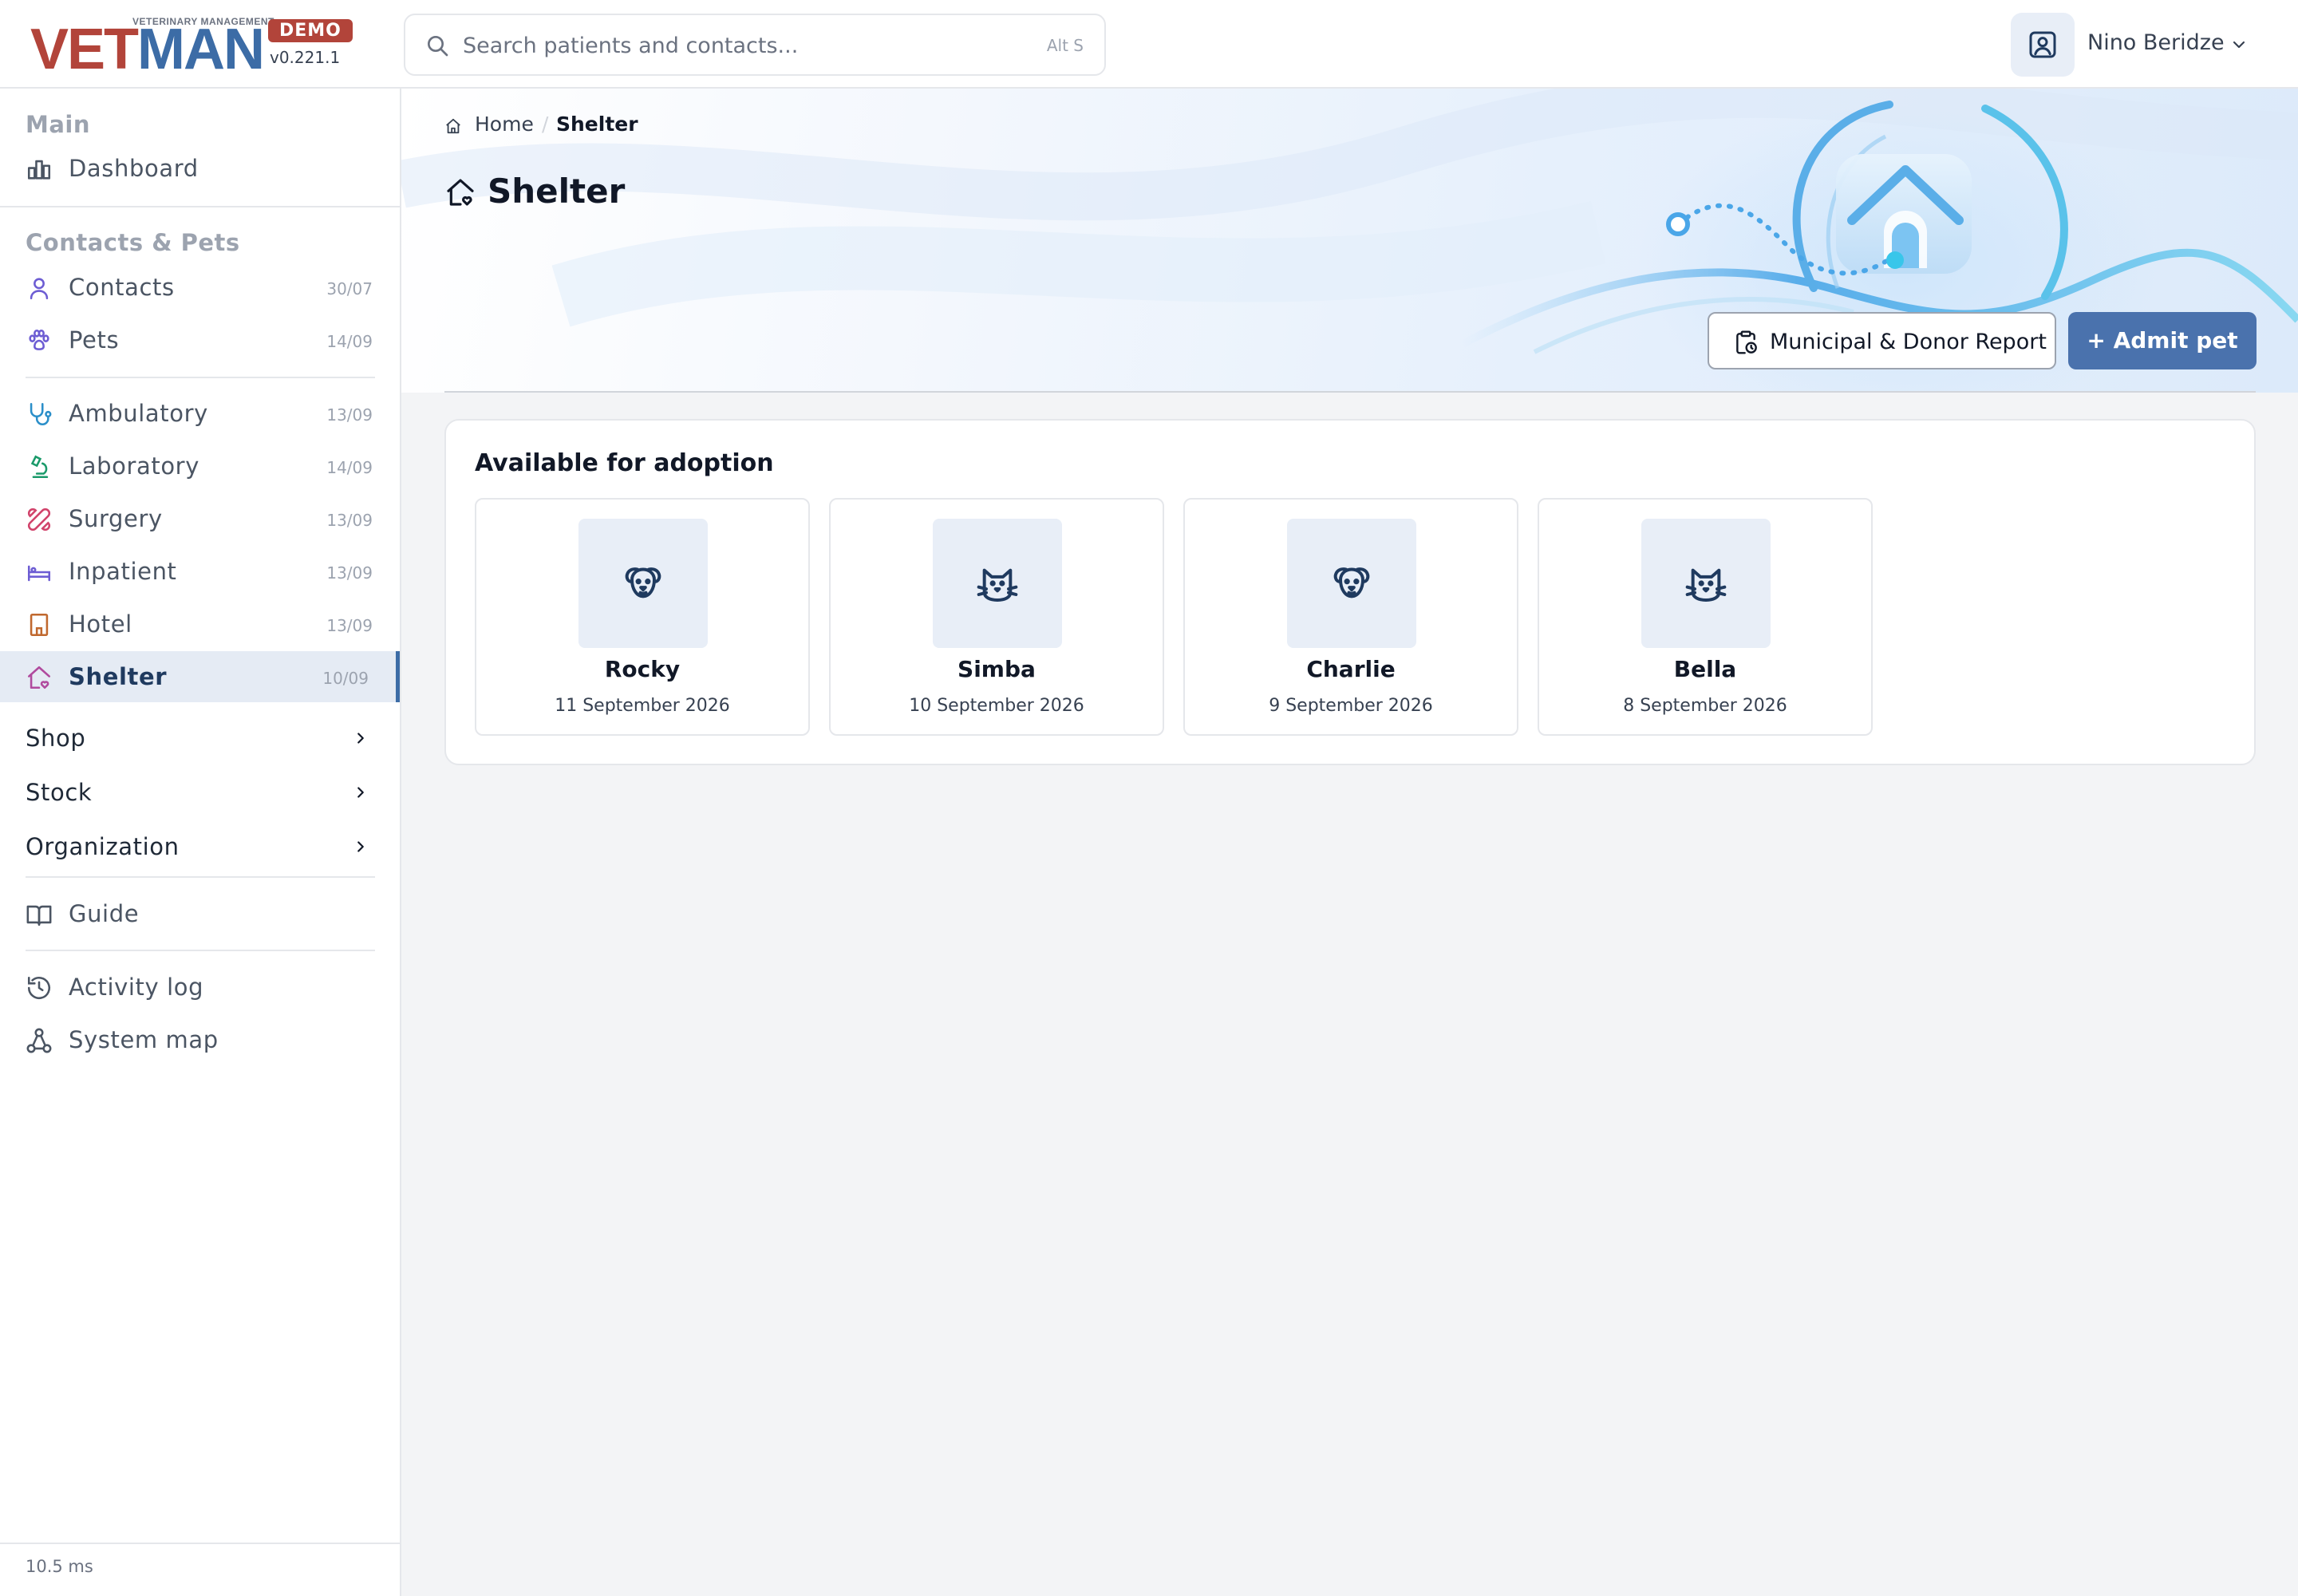 The image size is (2298, 1596). I want to click on demo-badge: DEMO, so click(311, 30).